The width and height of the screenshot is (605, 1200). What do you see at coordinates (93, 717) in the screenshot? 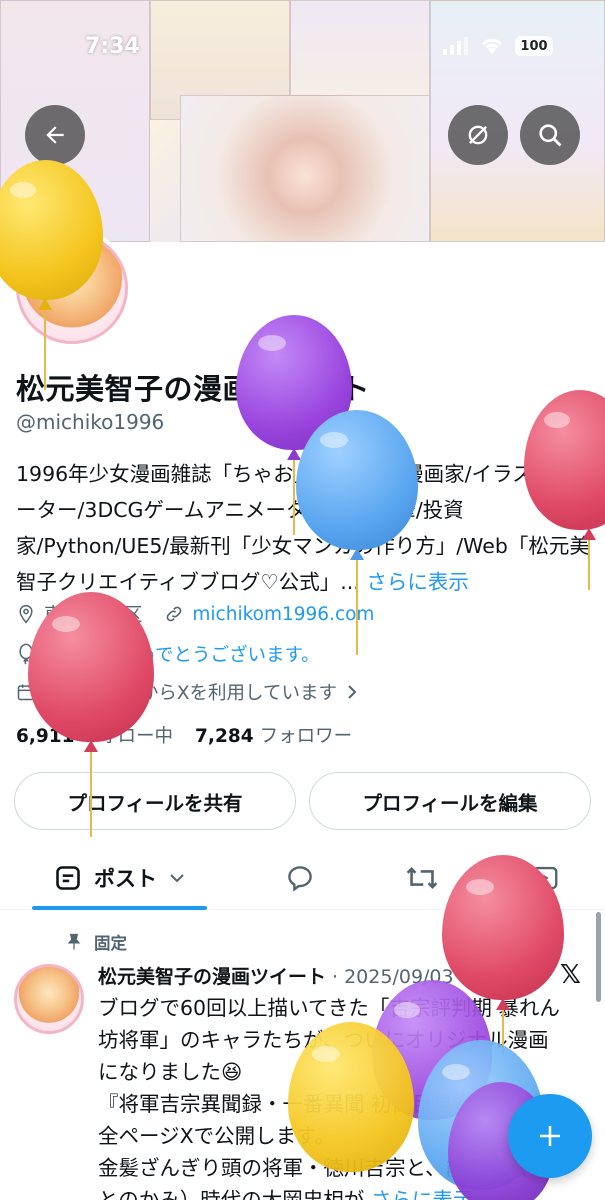
I see `balloon-red-left` at bounding box center [93, 717].